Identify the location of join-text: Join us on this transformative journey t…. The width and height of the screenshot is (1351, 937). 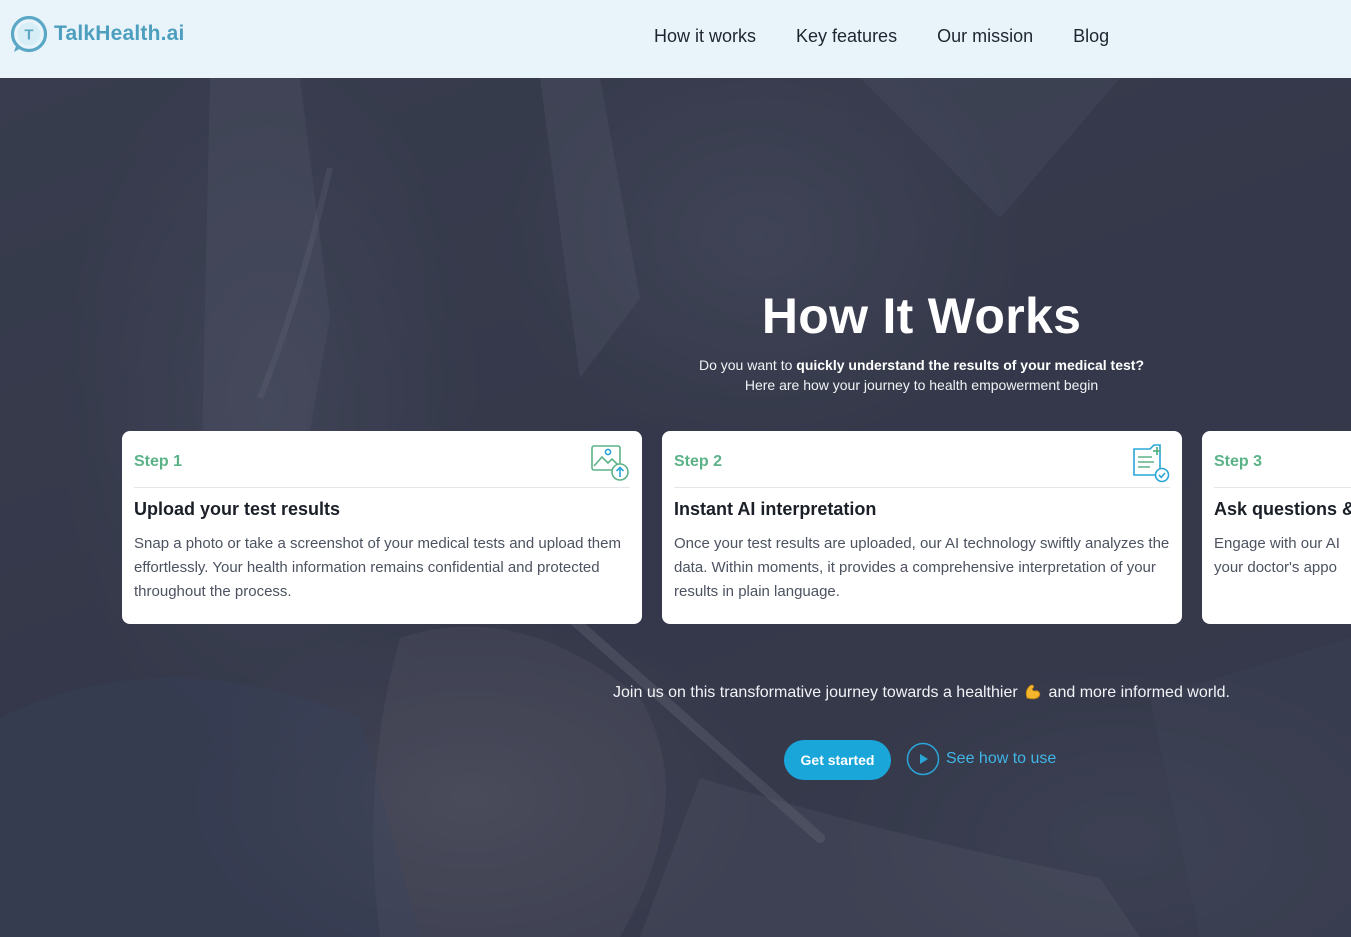
(921, 693).